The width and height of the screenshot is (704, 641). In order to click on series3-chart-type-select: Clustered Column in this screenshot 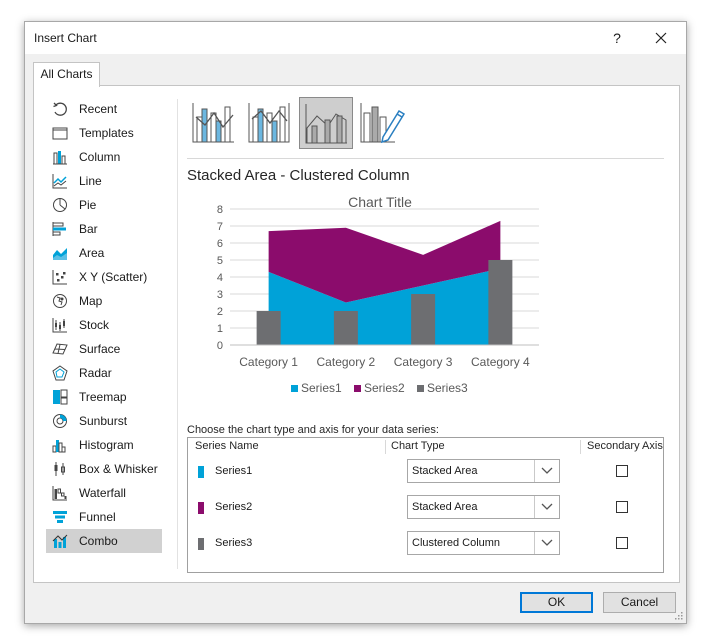, I will do `click(483, 543)`.